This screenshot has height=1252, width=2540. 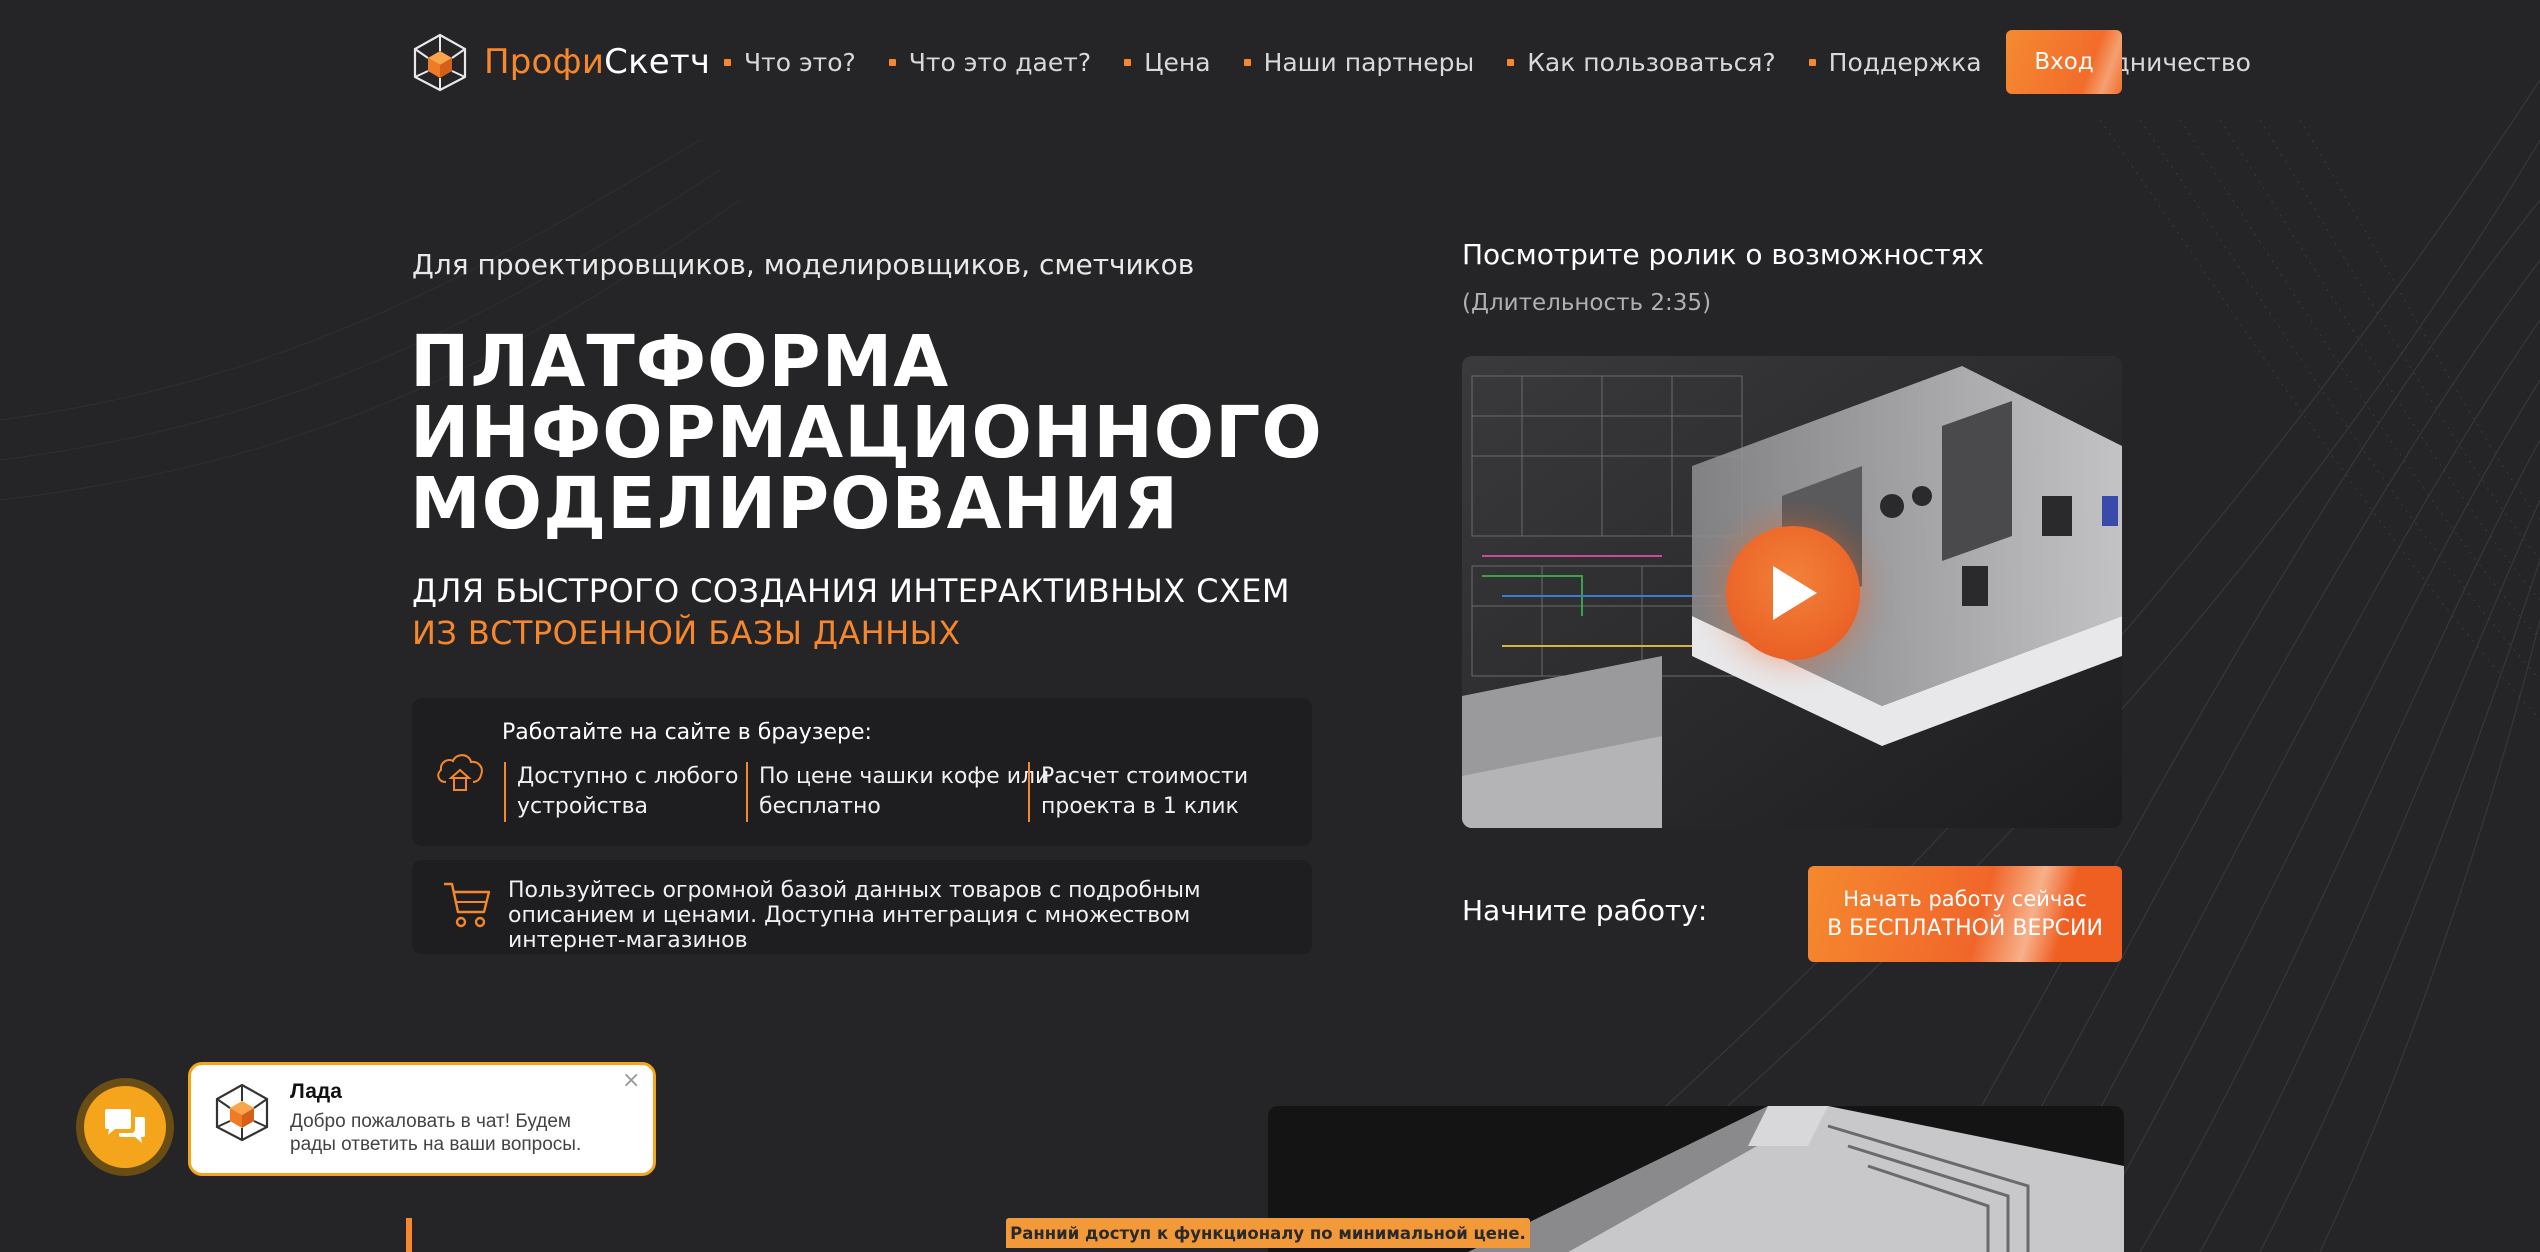 What do you see at coordinates (851, 591) in the screenshot?
I see `subtitle-line1: ДЛЯ БЫСТРОГО СОЗДАНИЯ ИНТЕРАКТИВНЫХ СХЕМ` at bounding box center [851, 591].